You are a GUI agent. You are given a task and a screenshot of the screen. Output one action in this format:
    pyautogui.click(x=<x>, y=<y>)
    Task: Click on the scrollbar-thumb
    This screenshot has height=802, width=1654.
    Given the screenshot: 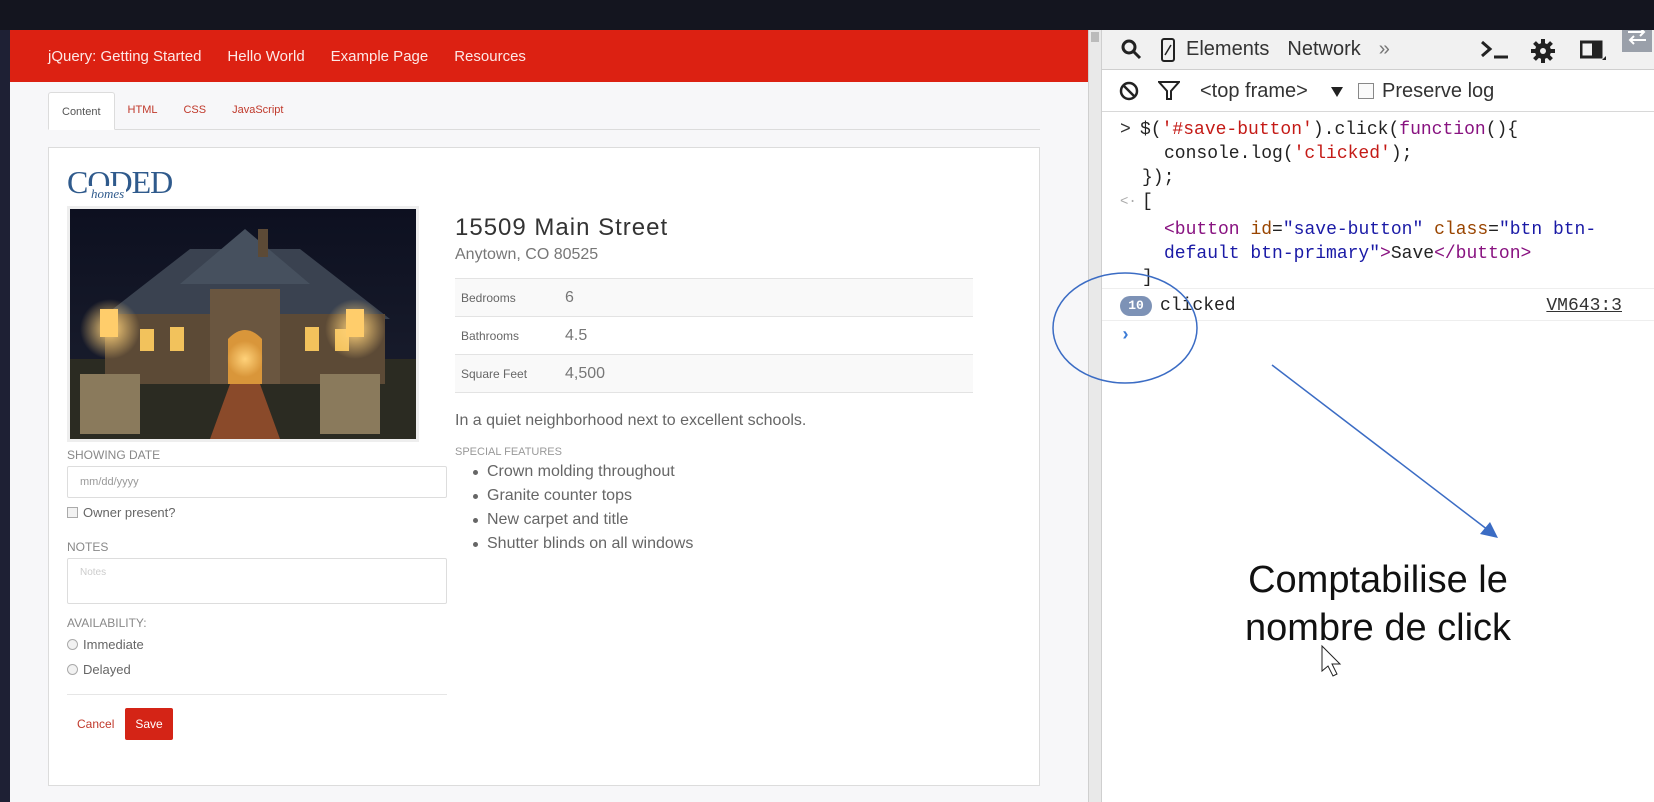 What is the action you would take?
    pyautogui.click(x=1095, y=37)
    